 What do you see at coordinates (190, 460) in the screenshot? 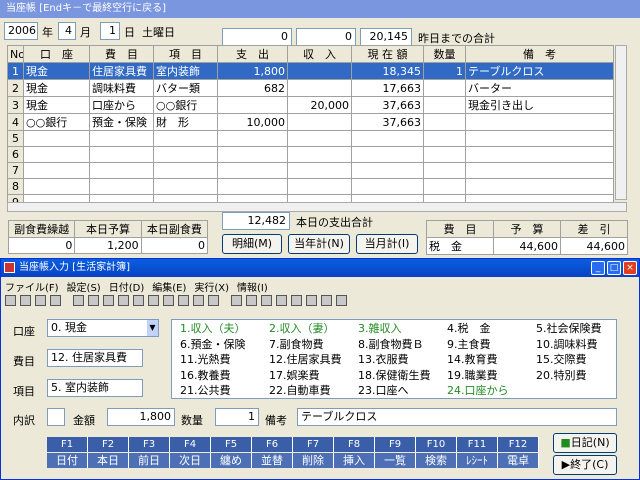
I see `fkey-label: 次日` at bounding box center [190, 460].